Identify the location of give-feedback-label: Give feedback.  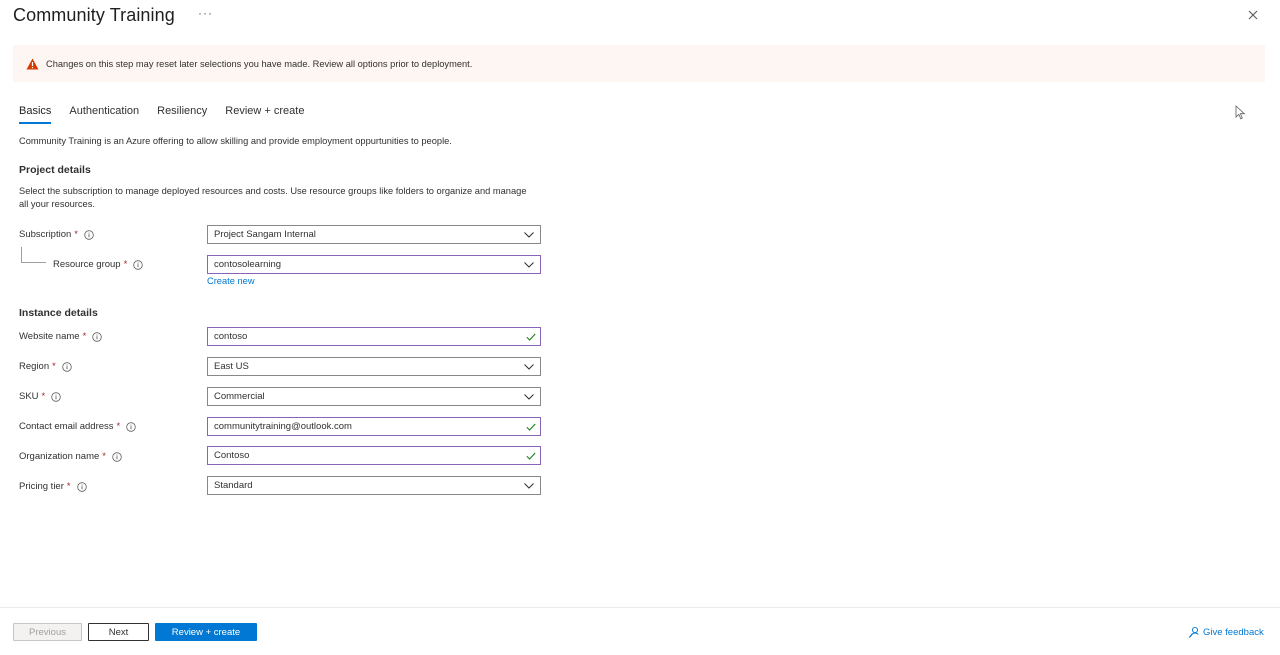
(1233, 632).